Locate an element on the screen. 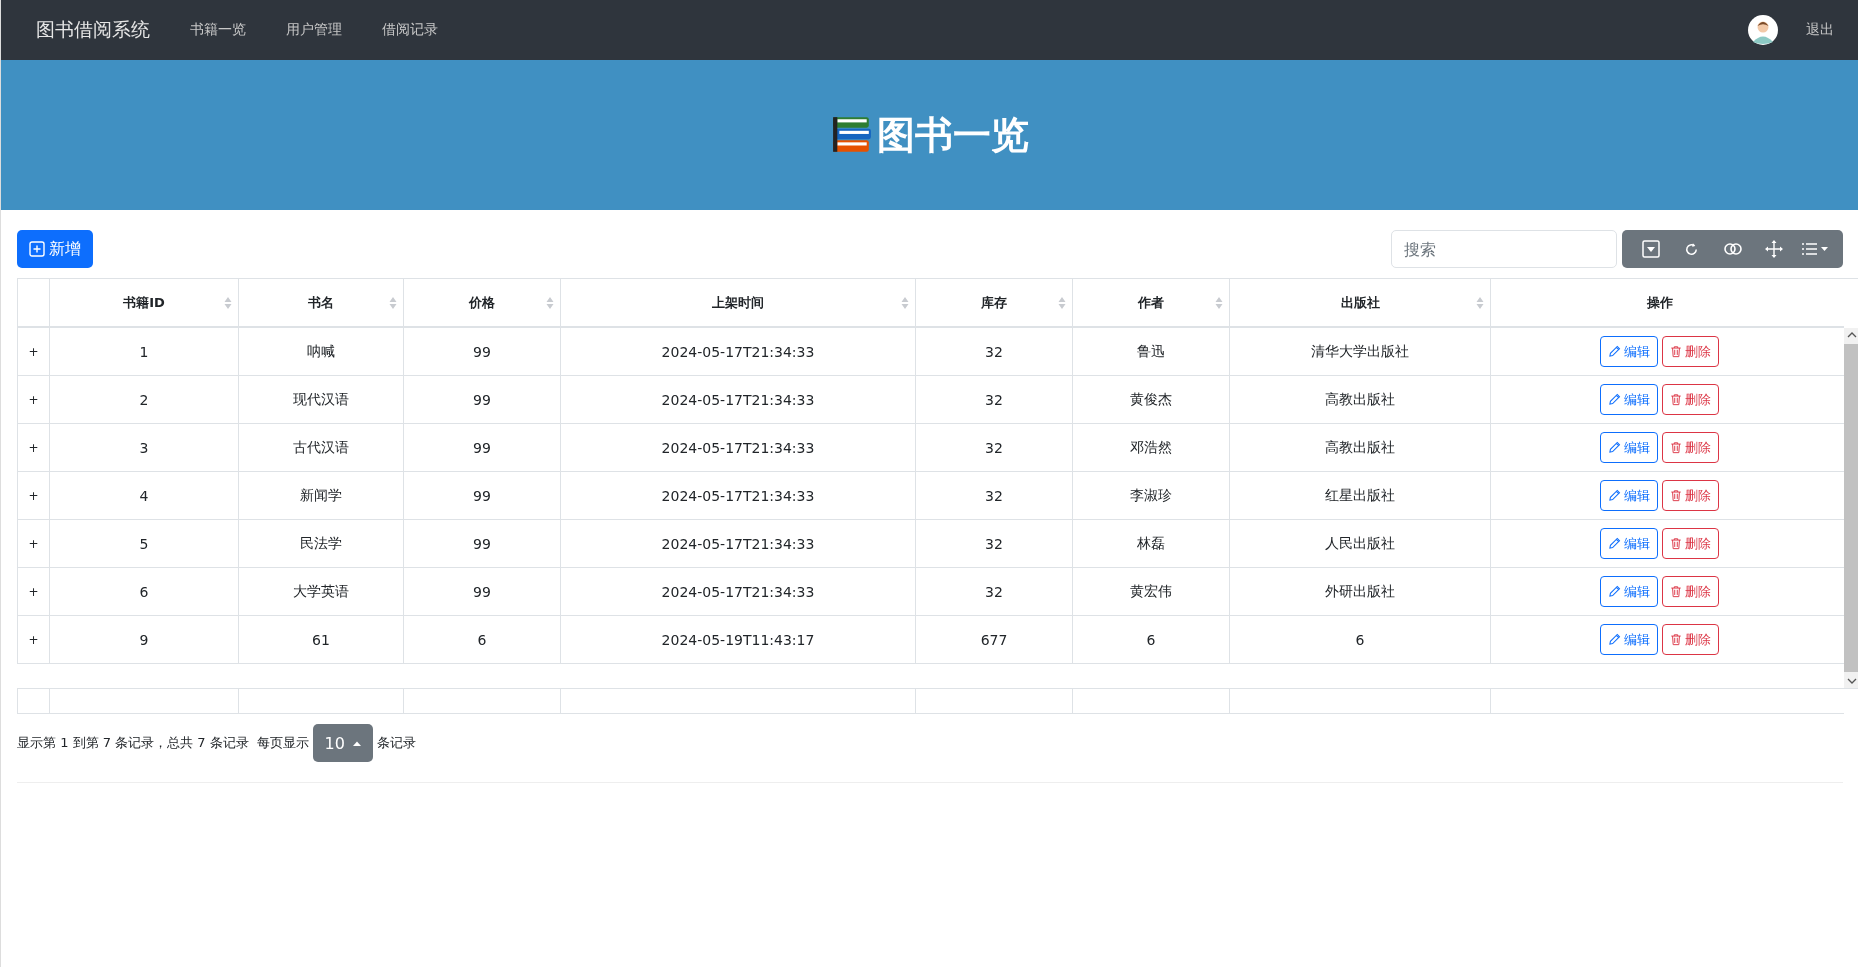 Image resolution: width=1858 pixels, height=967 pixels. table-cell: 5 is located at coordinates (143, 543).